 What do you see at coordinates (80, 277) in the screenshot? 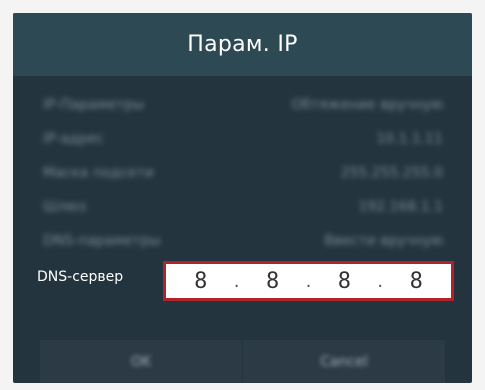
I see `dns-server-label: DNS-сервер` at bounding box center [80, 277].